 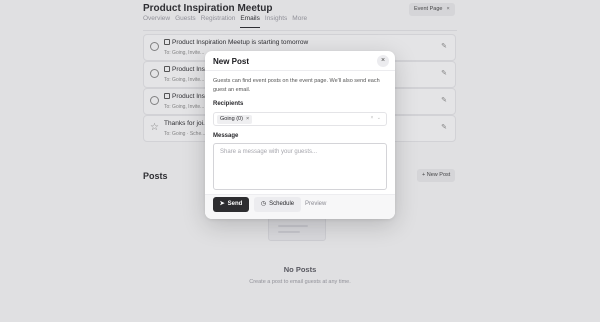 I want to click on send-button: ➤ Send, so click(x=231, y=204).